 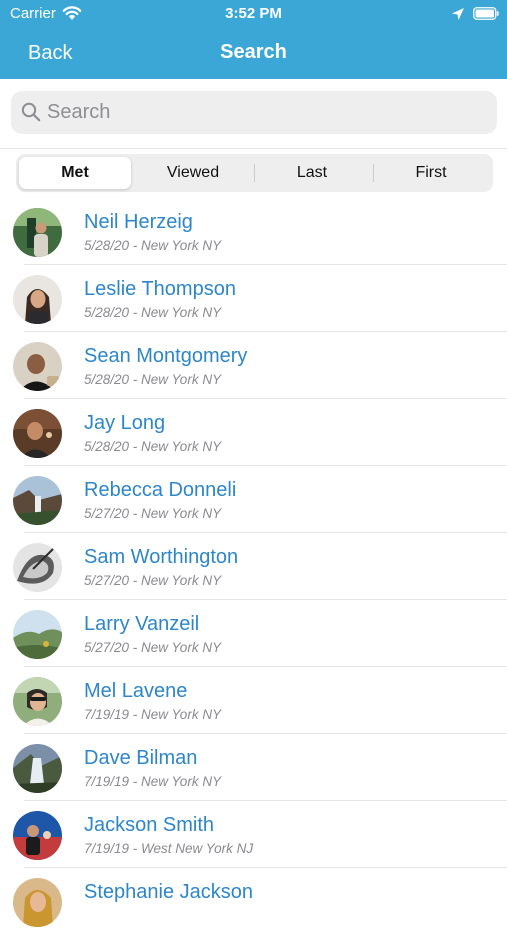 What do you see at coordinates (161, 557) in the screenshot?
I see `contact-name: Sam Worthington` at bounding box center [161, 557].